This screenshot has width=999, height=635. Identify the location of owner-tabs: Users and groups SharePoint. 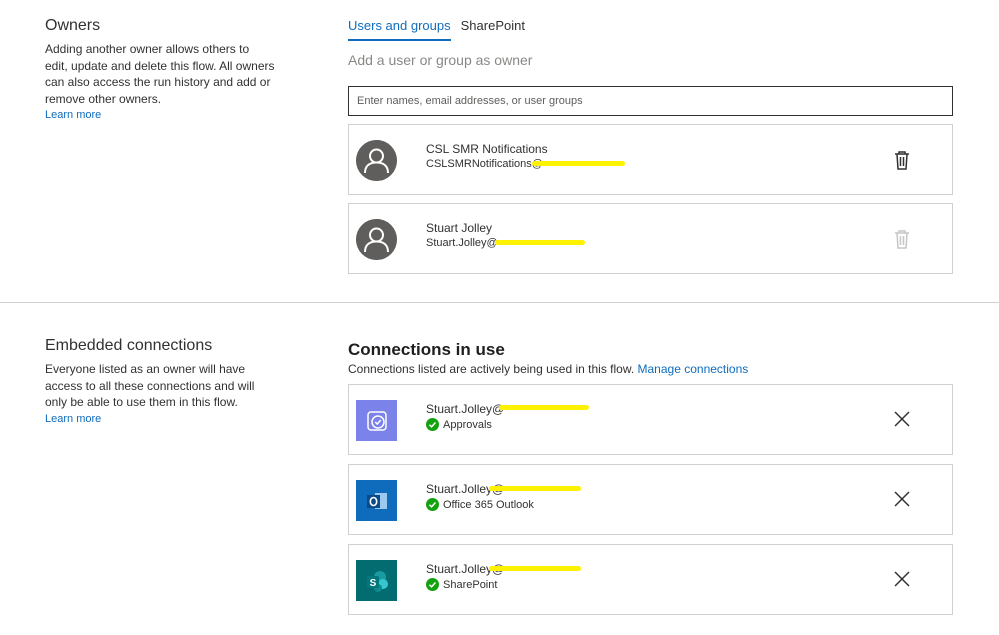
(436, 29).